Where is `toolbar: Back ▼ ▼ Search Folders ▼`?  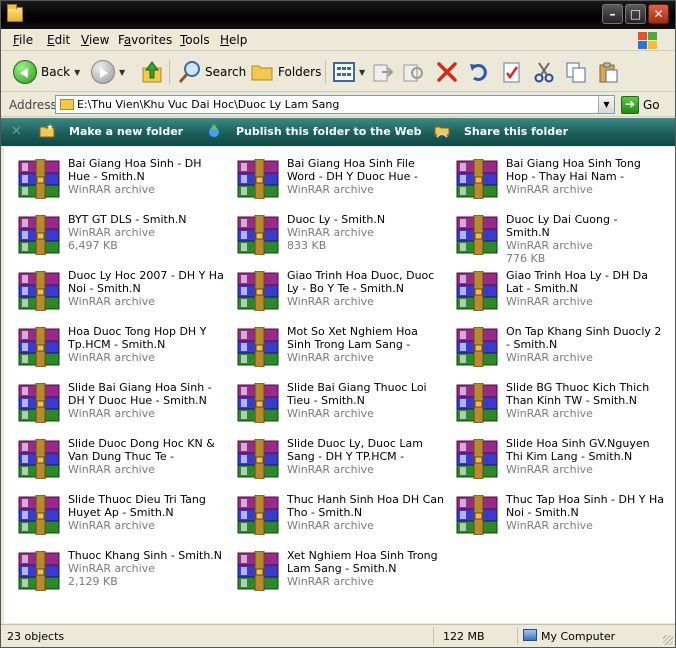
toolbar: Back ▼ ▼ Search Folders ▼ is located at coordinates (338, 72).